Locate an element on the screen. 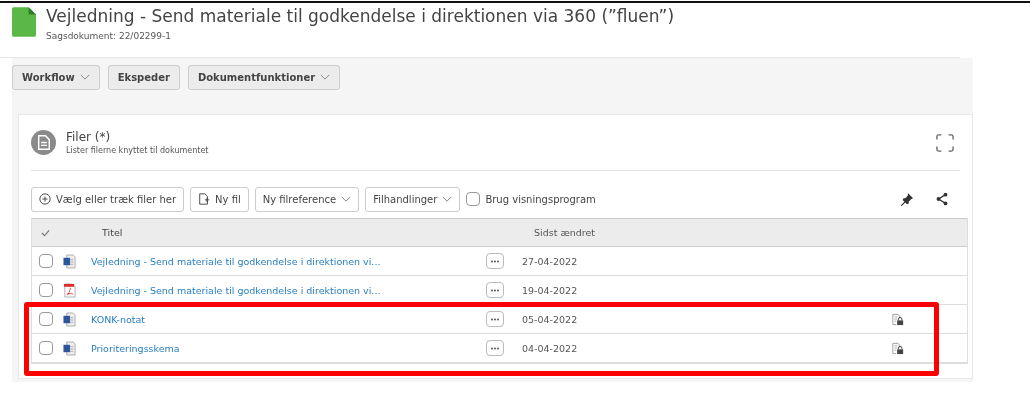 This screenshot has height=405, width=1030. pin-icon is located at coordinates (907, 199).